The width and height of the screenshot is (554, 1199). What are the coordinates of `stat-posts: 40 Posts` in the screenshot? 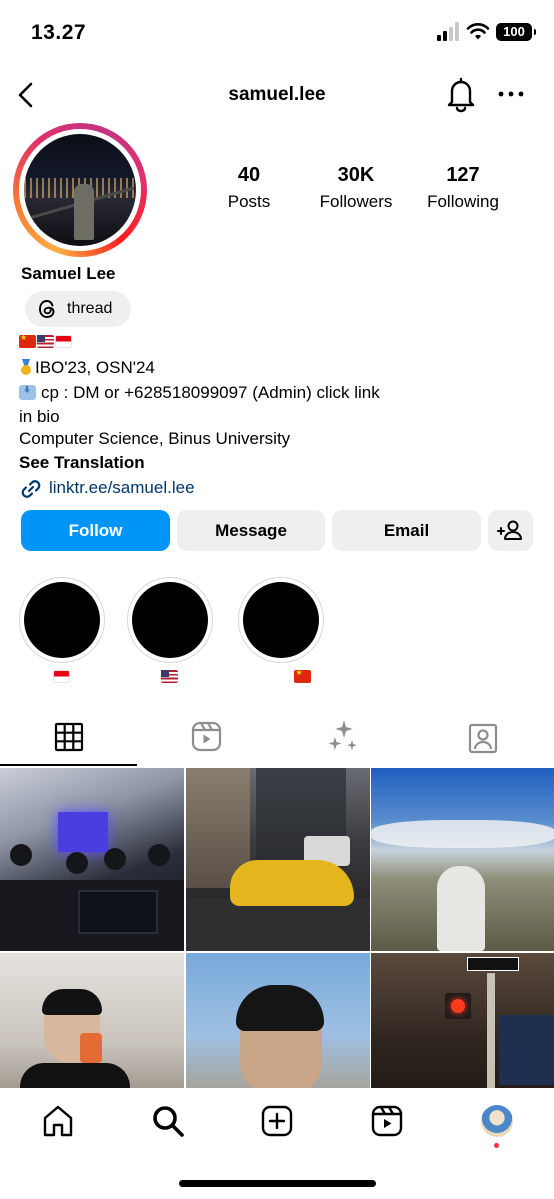 It's located at (249, 188).